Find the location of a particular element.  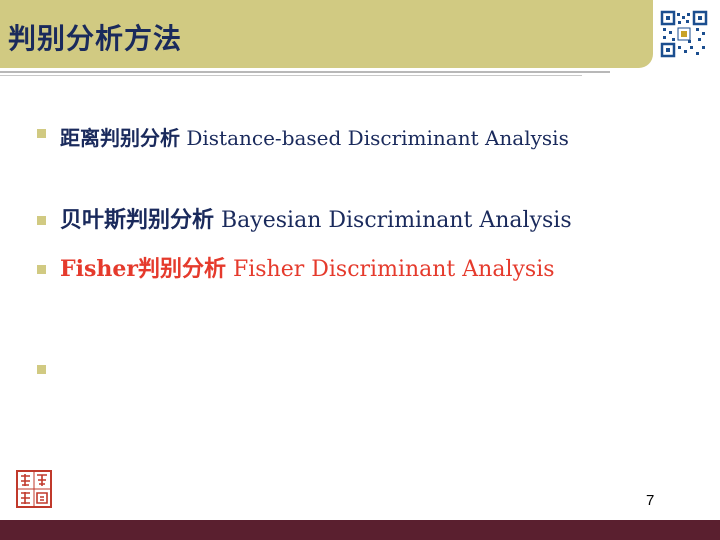

title-divider is located at coordinates (305, 72).